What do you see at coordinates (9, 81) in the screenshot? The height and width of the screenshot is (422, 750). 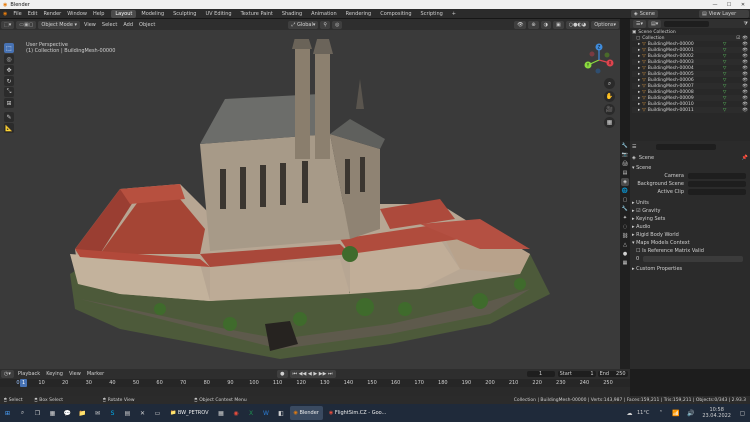 I see `rotate-tool: ↻` at bounding box center [9, 81].